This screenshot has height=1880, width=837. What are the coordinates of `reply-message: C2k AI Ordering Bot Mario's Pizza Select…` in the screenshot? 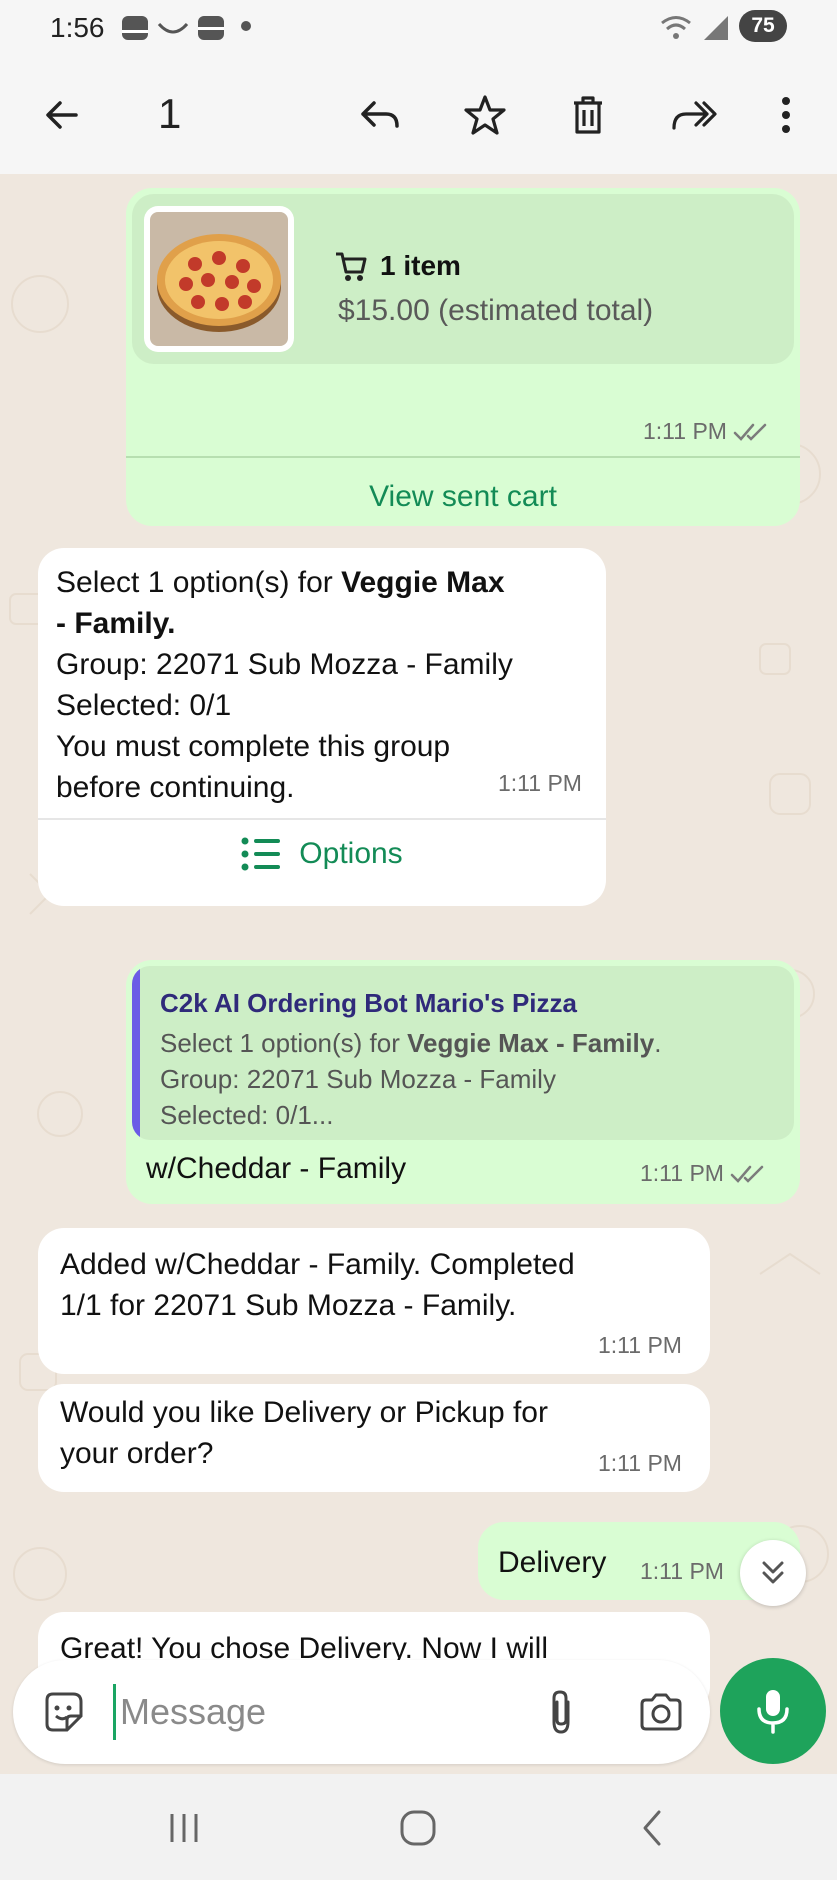 It's located at (463, 1082).